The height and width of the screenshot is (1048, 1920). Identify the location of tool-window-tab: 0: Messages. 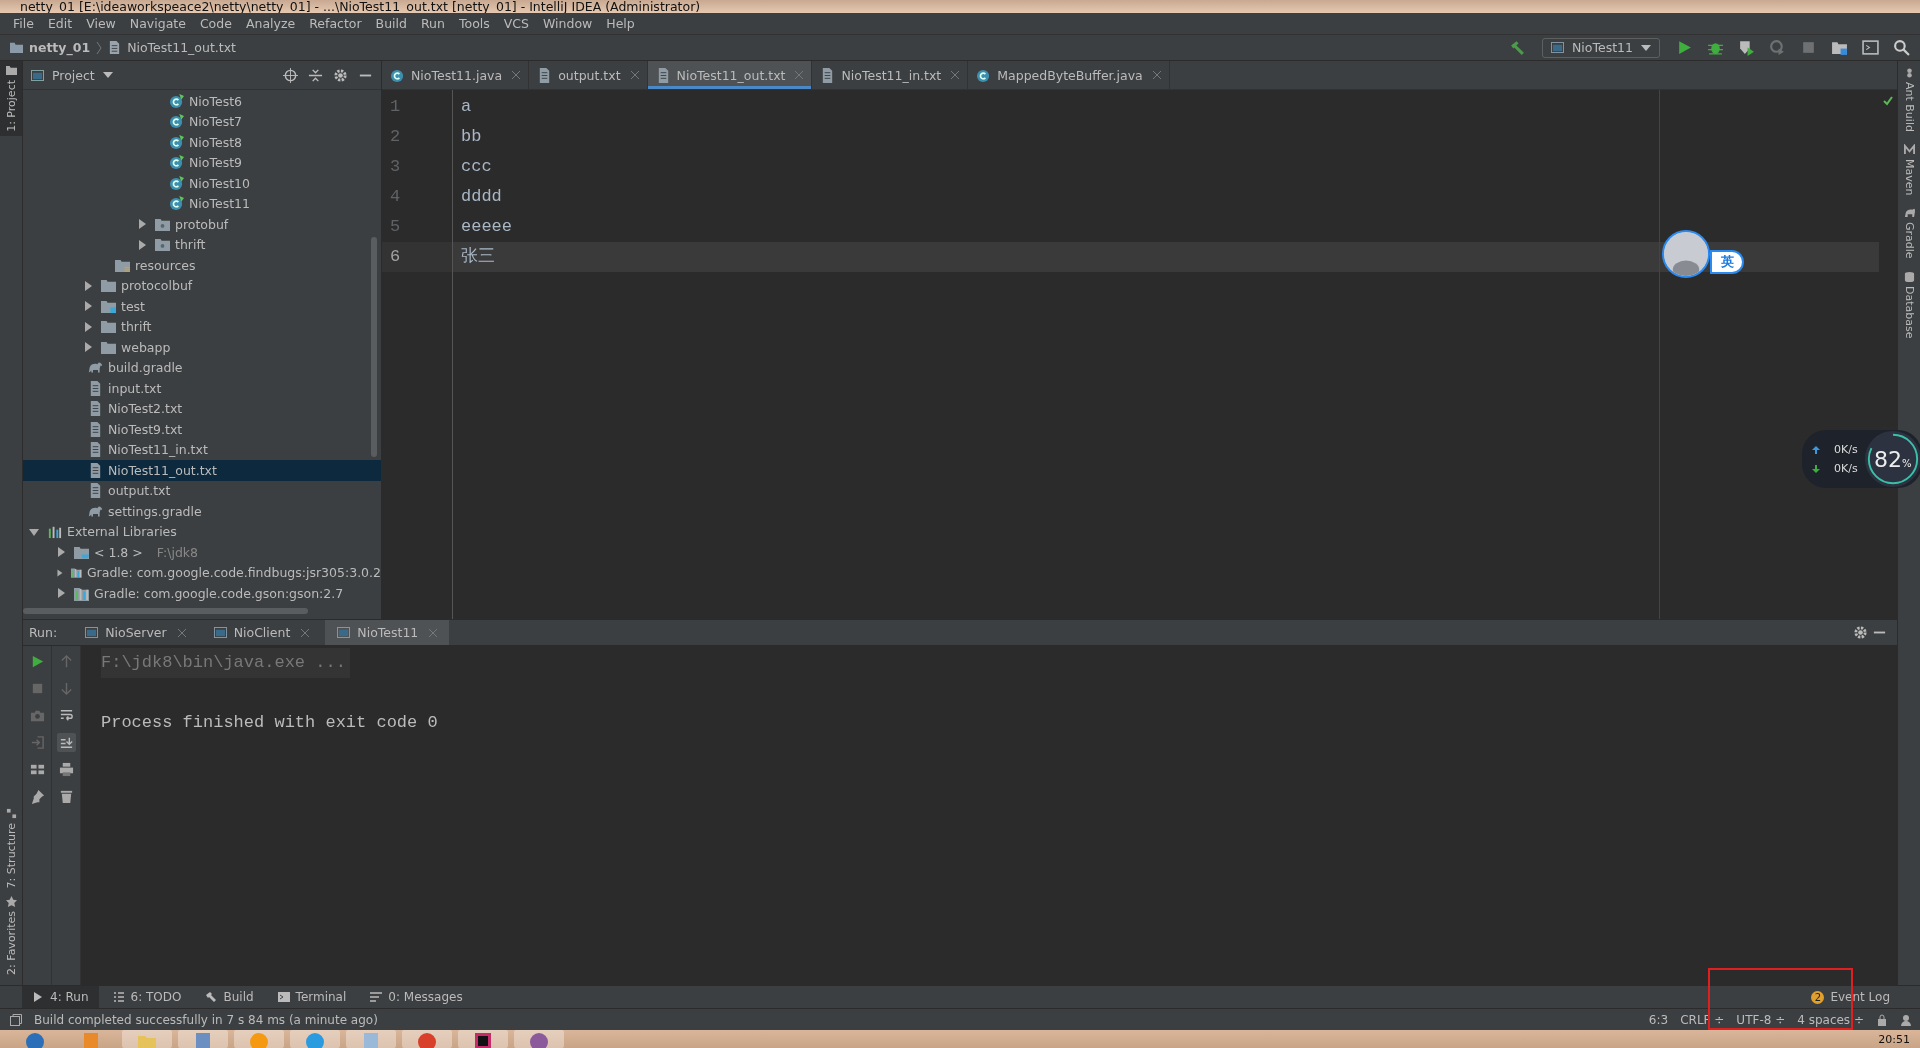
(416, 997).